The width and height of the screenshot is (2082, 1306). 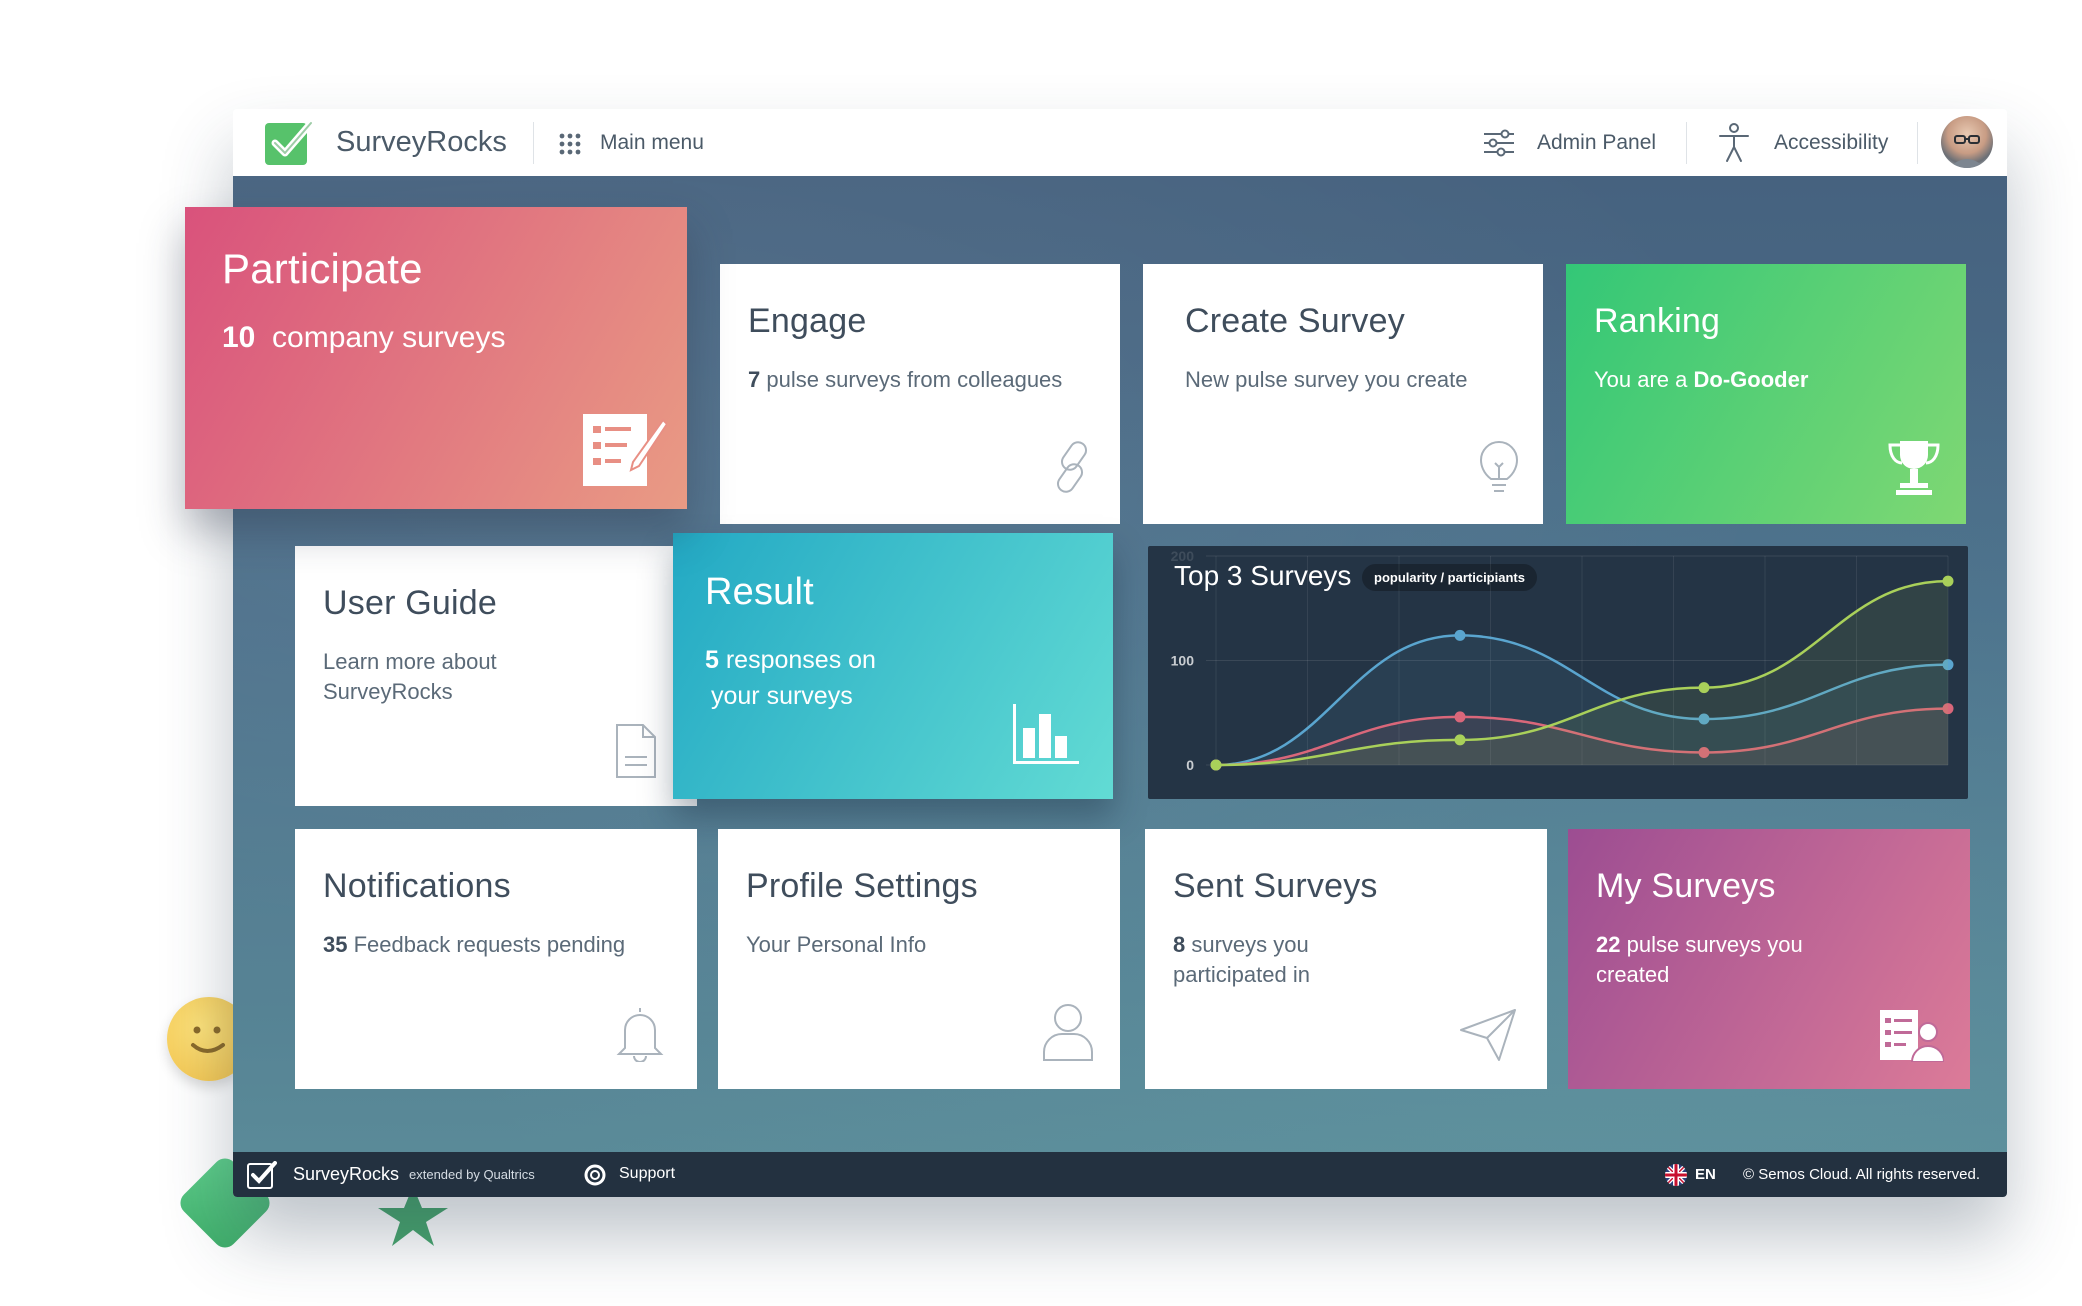 I want to click on main-menu-link: Main menu, so click(x=652, y=143).